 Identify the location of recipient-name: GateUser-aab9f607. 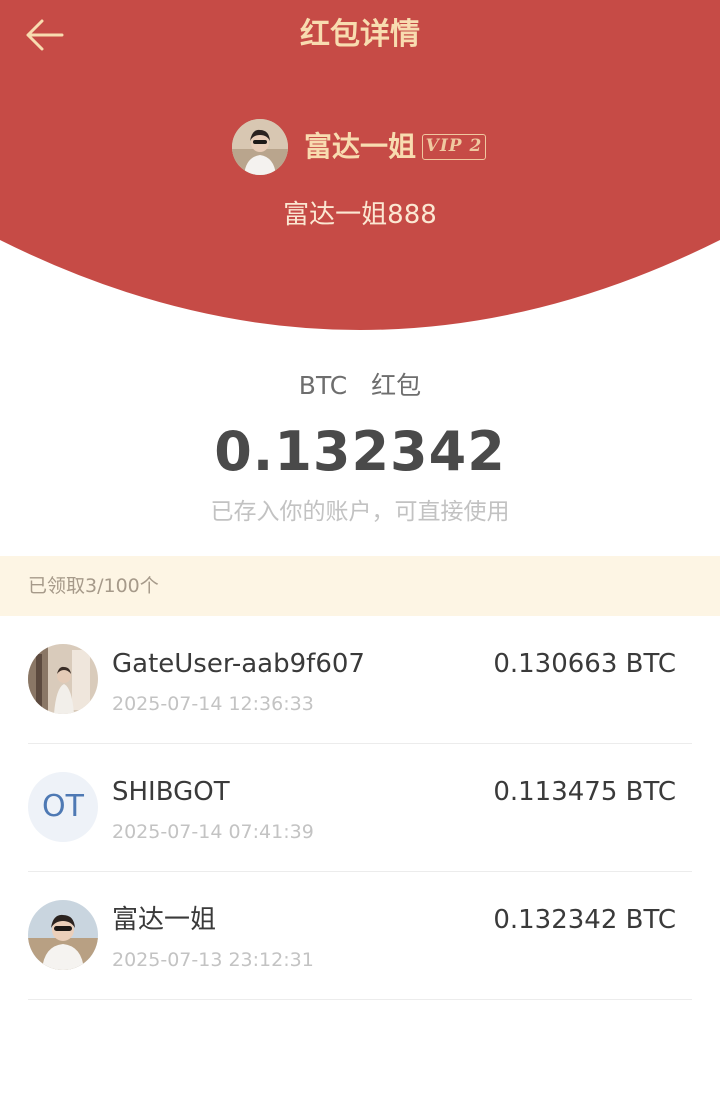
(238, 664).